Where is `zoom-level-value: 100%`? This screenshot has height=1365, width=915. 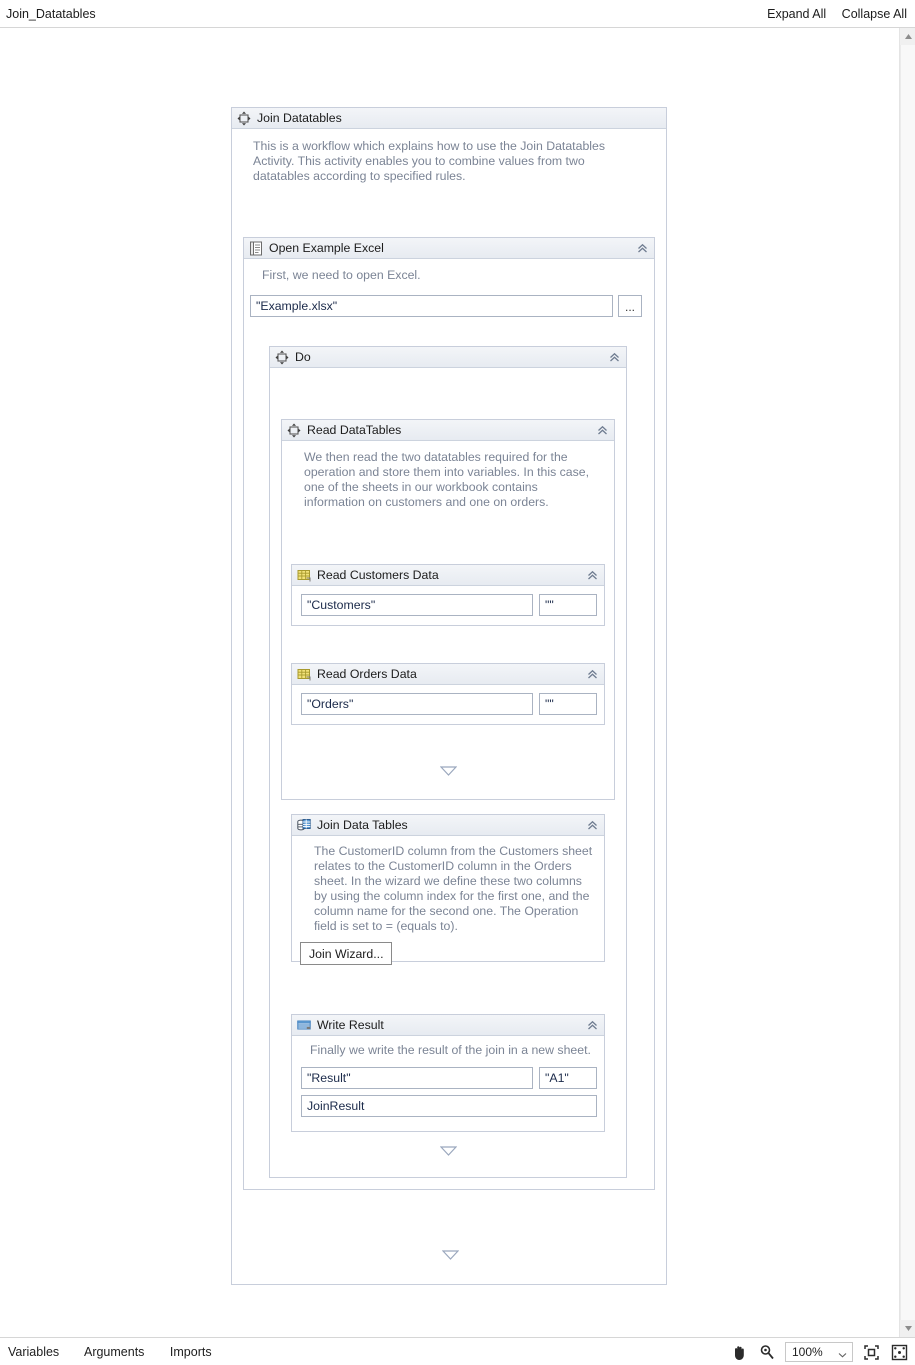 zoom-level-value: 100% is located at coordinates (807, 1352).